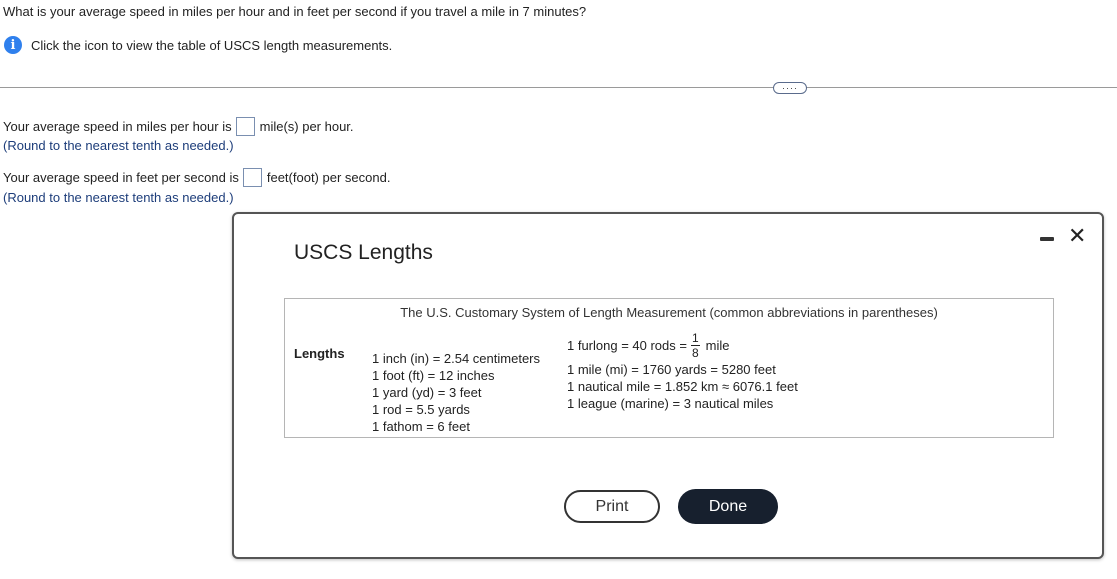 The image size is (1117, 579). I want to click on answer-prefix: Your average speed in feet per second is, so click(121, 177).